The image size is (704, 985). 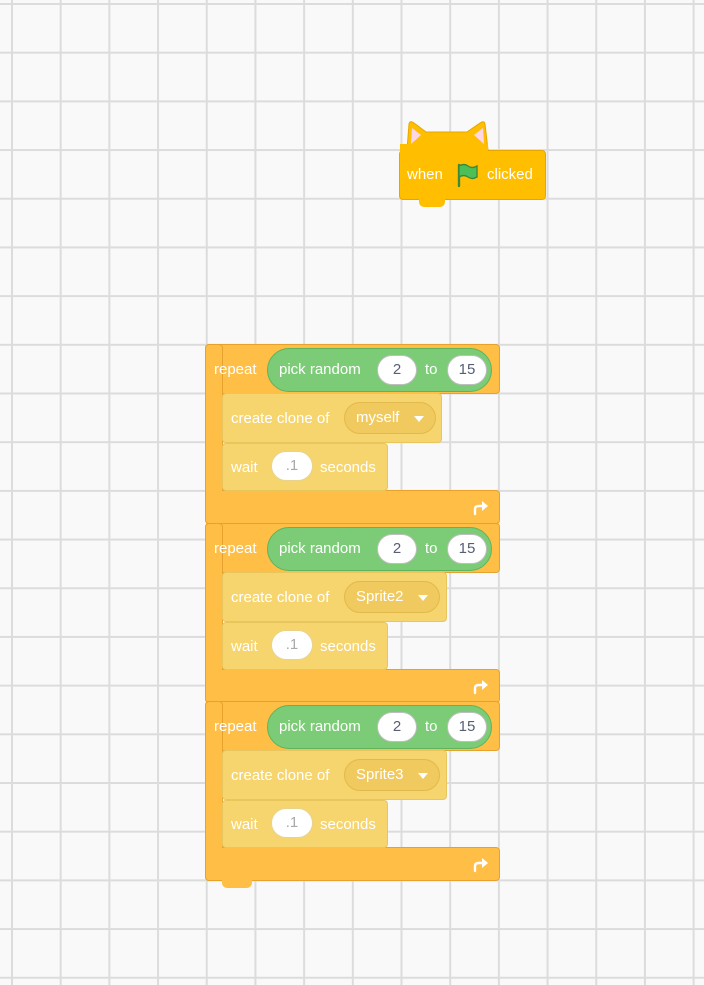 I want to click on when-label: when, so click(x=425, y=174).